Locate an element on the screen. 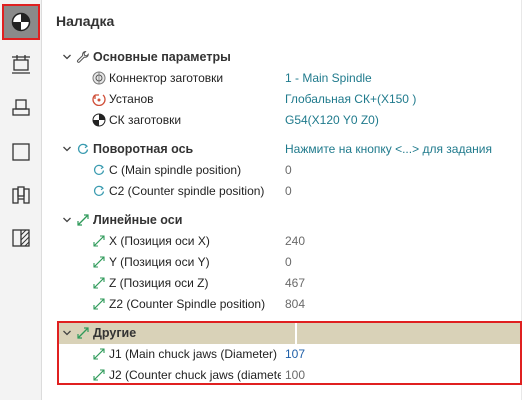  fixture-icon is located at coordinates (21, 64).